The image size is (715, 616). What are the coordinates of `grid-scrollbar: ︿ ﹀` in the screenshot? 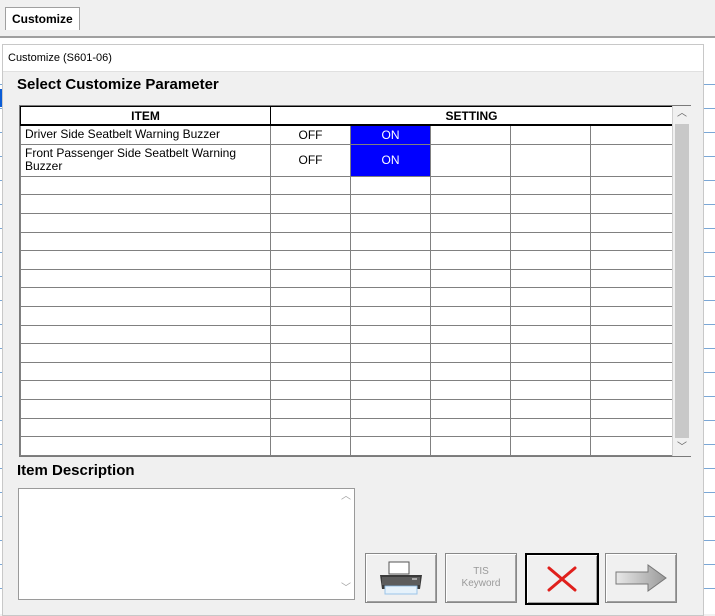 It's located at (681, 281).